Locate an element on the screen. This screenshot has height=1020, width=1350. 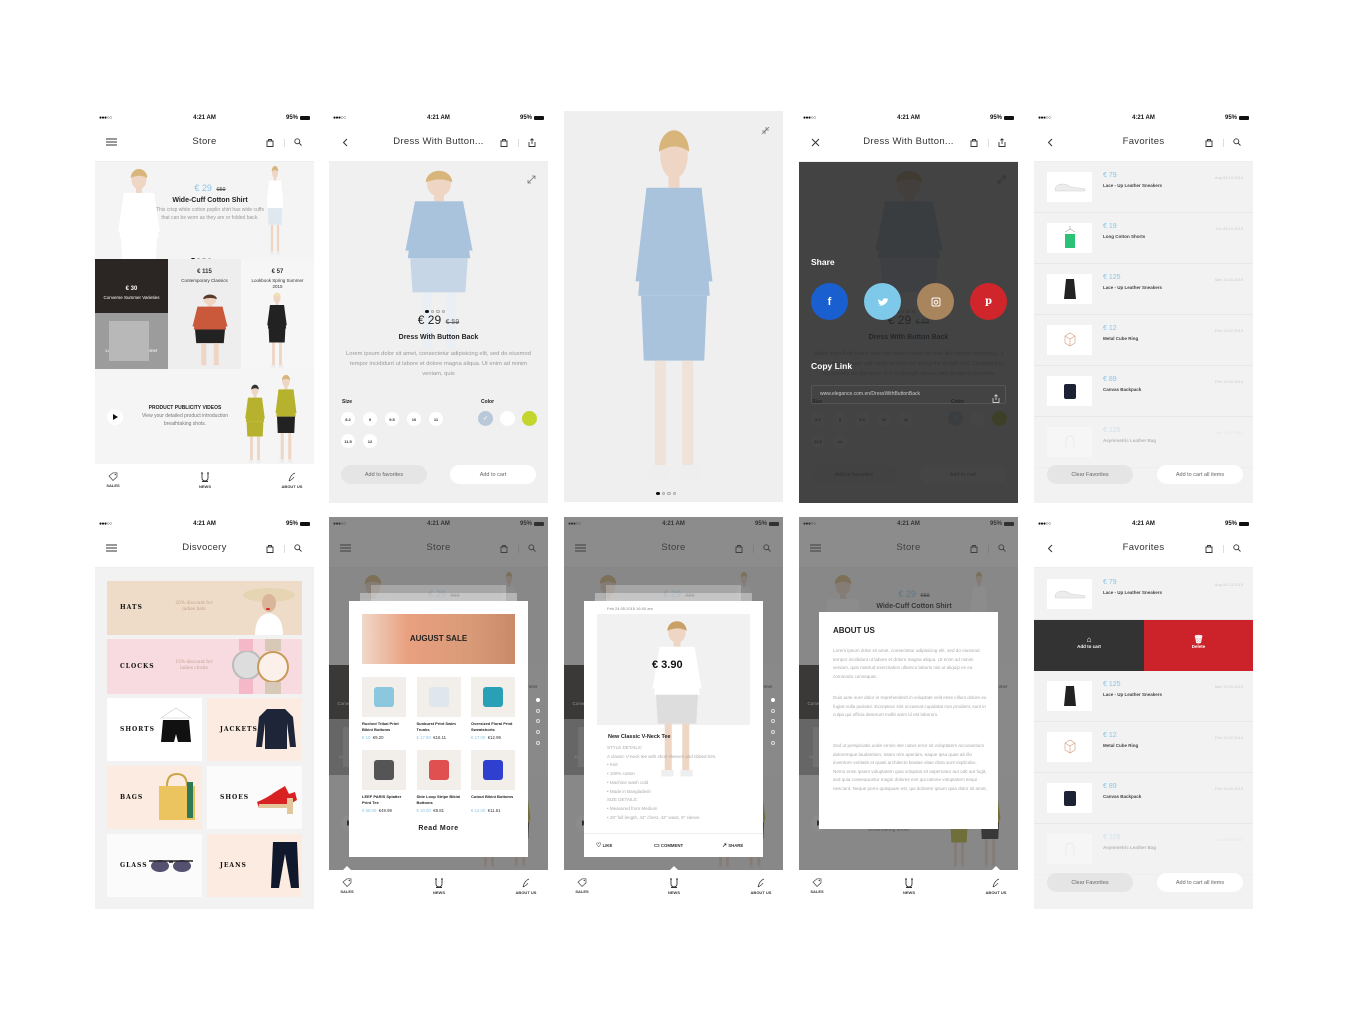
category-card-glass: GLASS is located at coordinates (154, 865).